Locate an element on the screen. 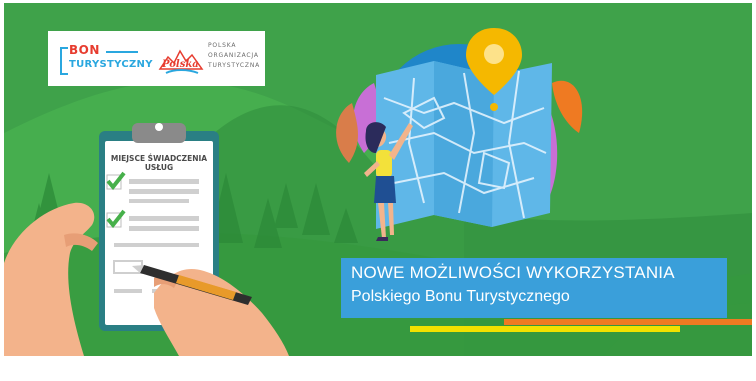 The image size is (756, 381). pot-organization-name: POLSKA ORGANIZACJA TURYSTYCZNA is located at coordinates (234, 56).